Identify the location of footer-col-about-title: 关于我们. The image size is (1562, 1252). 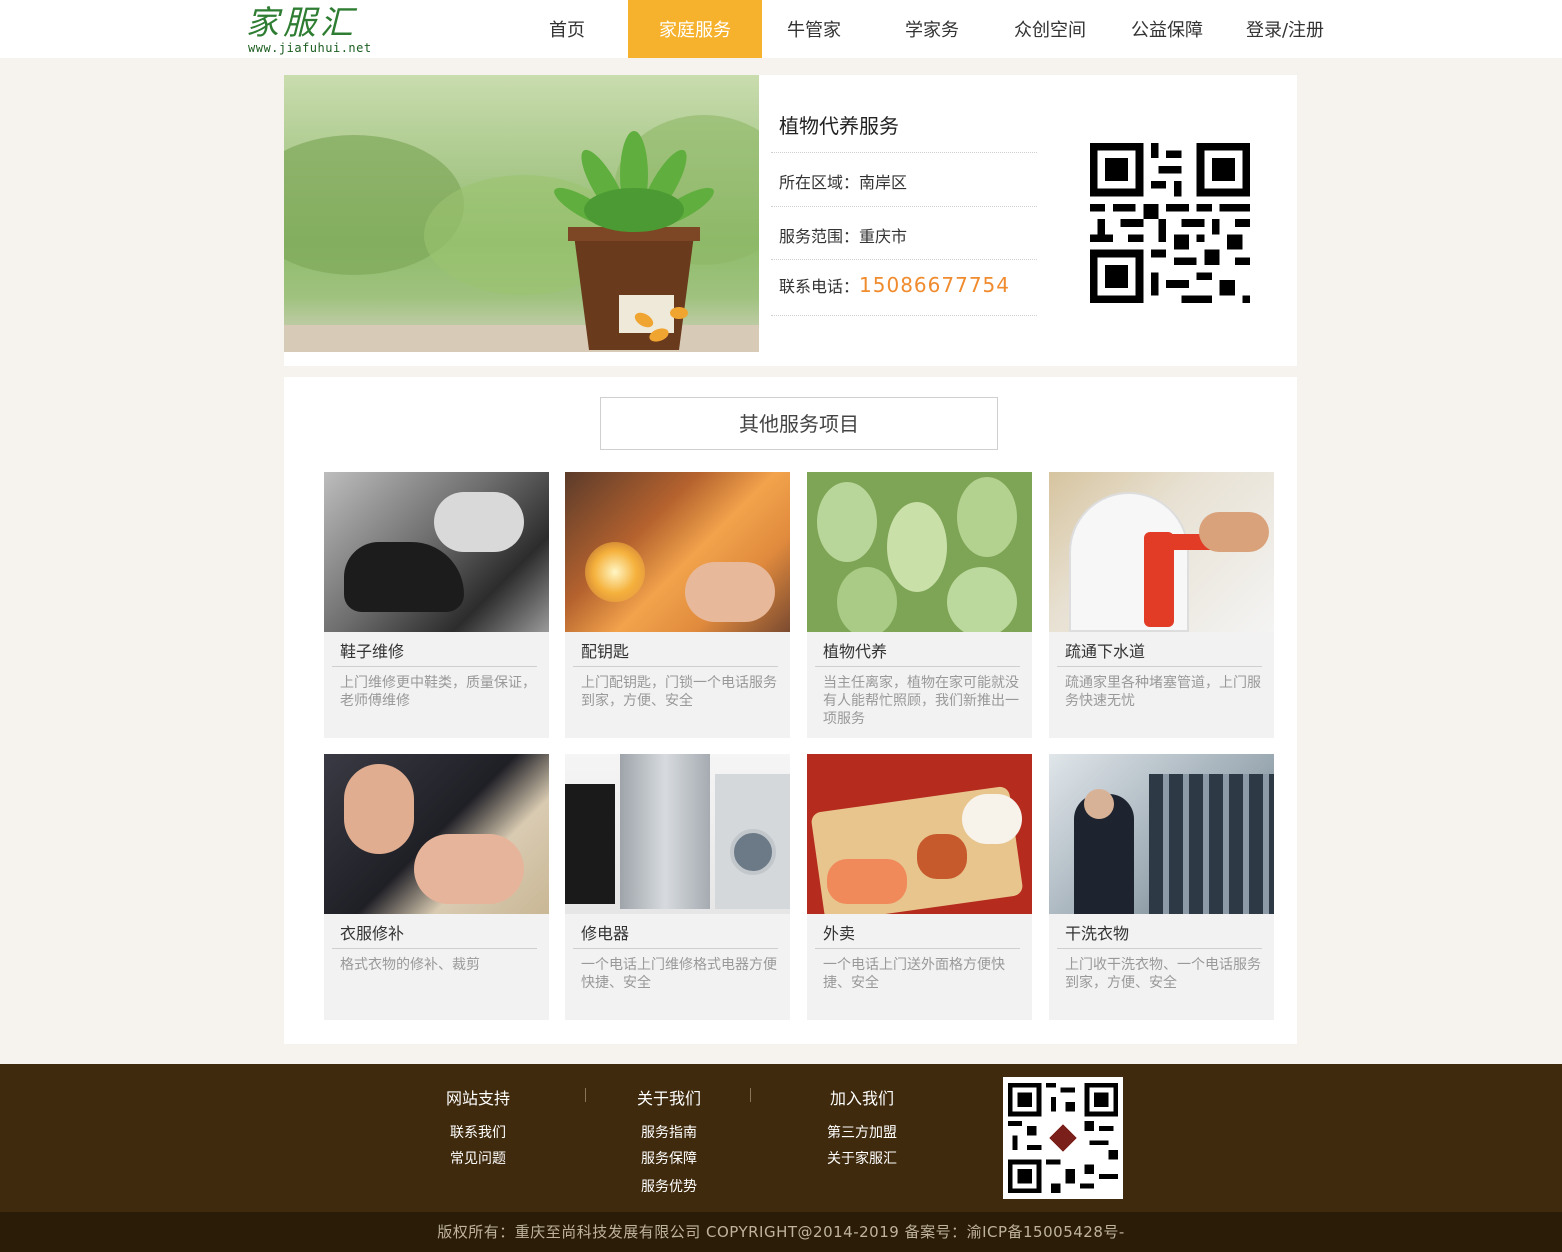
(668, 1098).